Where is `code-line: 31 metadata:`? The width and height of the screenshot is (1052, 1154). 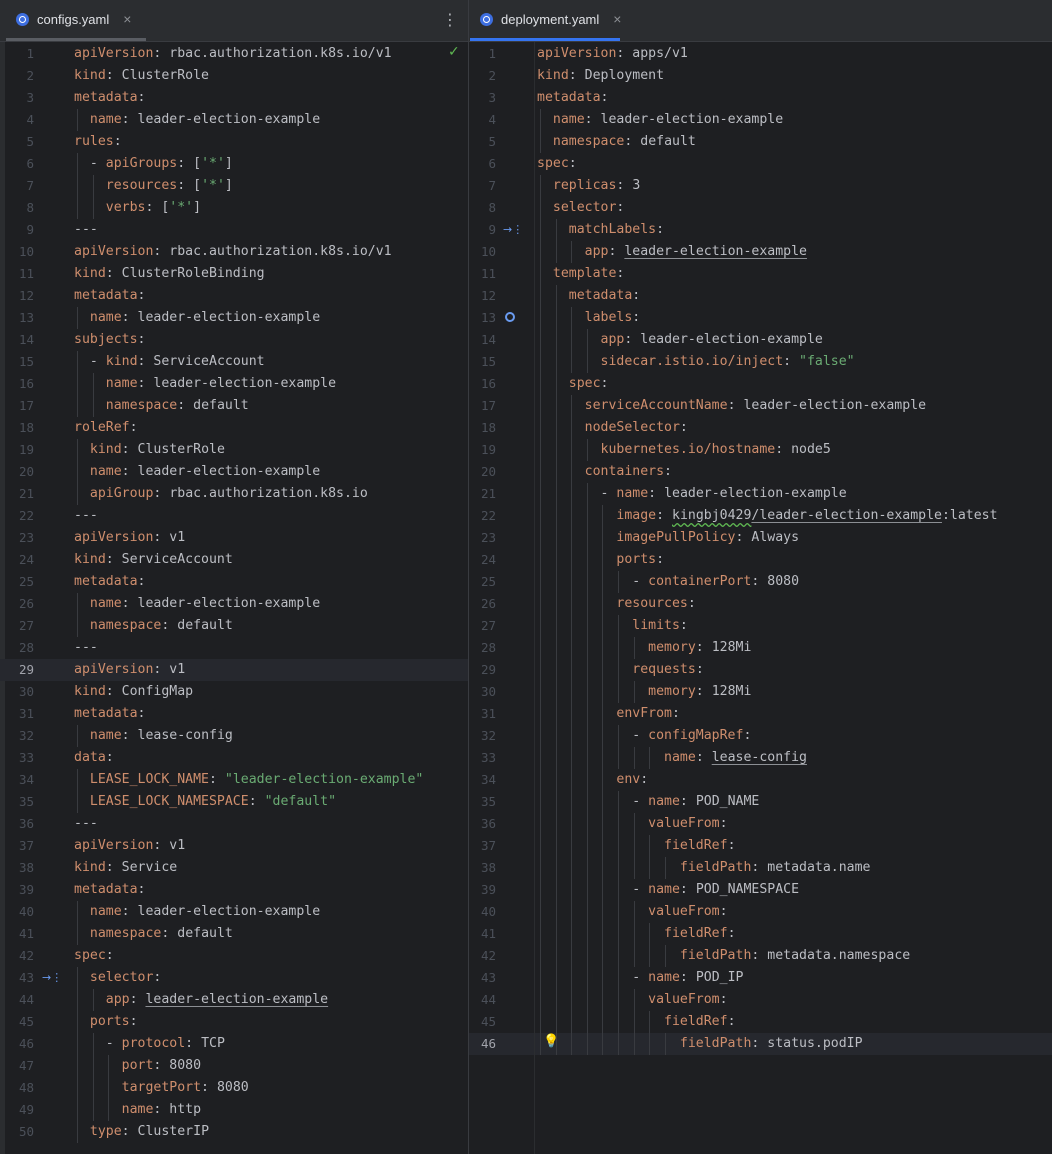 code-line: 31 metadata: is located at coordinates (234, 714).